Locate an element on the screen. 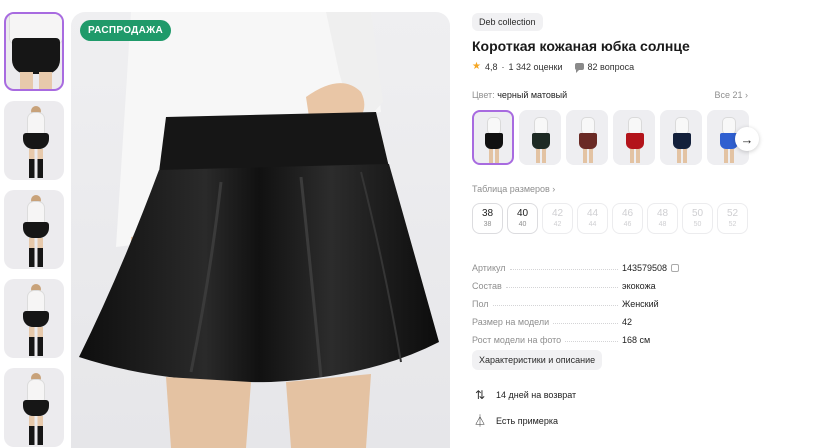 The width and height of the screenshot is (815, 448). size-option: 50 50 is located at coordinates (697, 218).